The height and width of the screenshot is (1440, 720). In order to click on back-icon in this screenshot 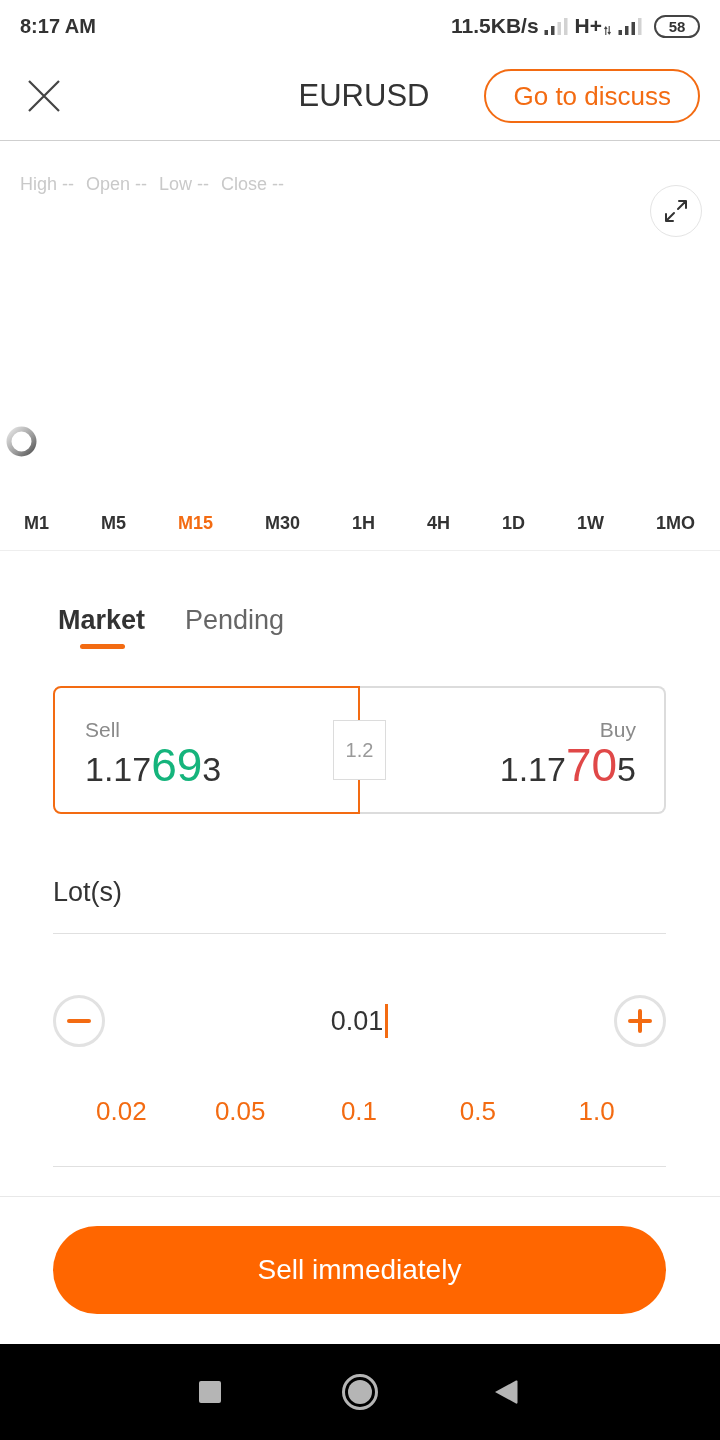, I will do `click(506, 1392)`.